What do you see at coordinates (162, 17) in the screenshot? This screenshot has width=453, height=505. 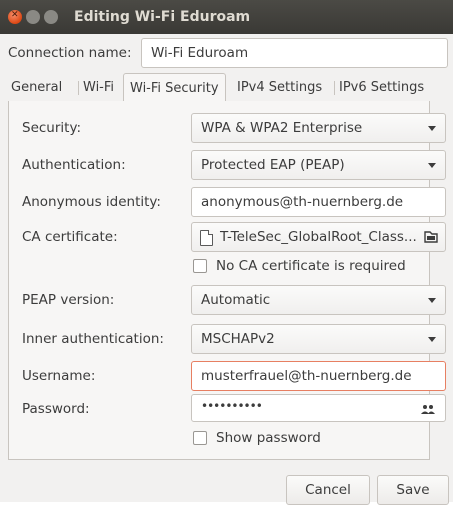 I see `window-title: Editing Wi-Fi Eduroam` at bounding box center [162, 17].